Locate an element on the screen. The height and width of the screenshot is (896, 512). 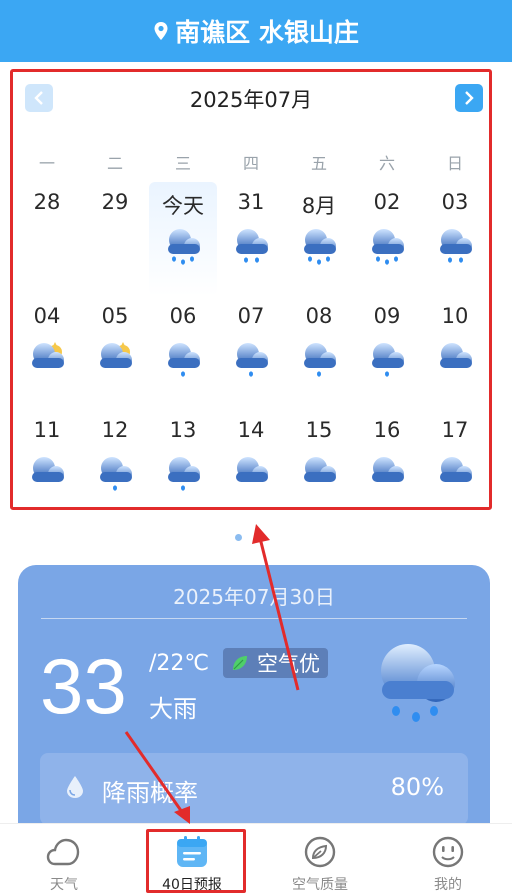
calendar-day: 04 is located at coordinates (47, 353).